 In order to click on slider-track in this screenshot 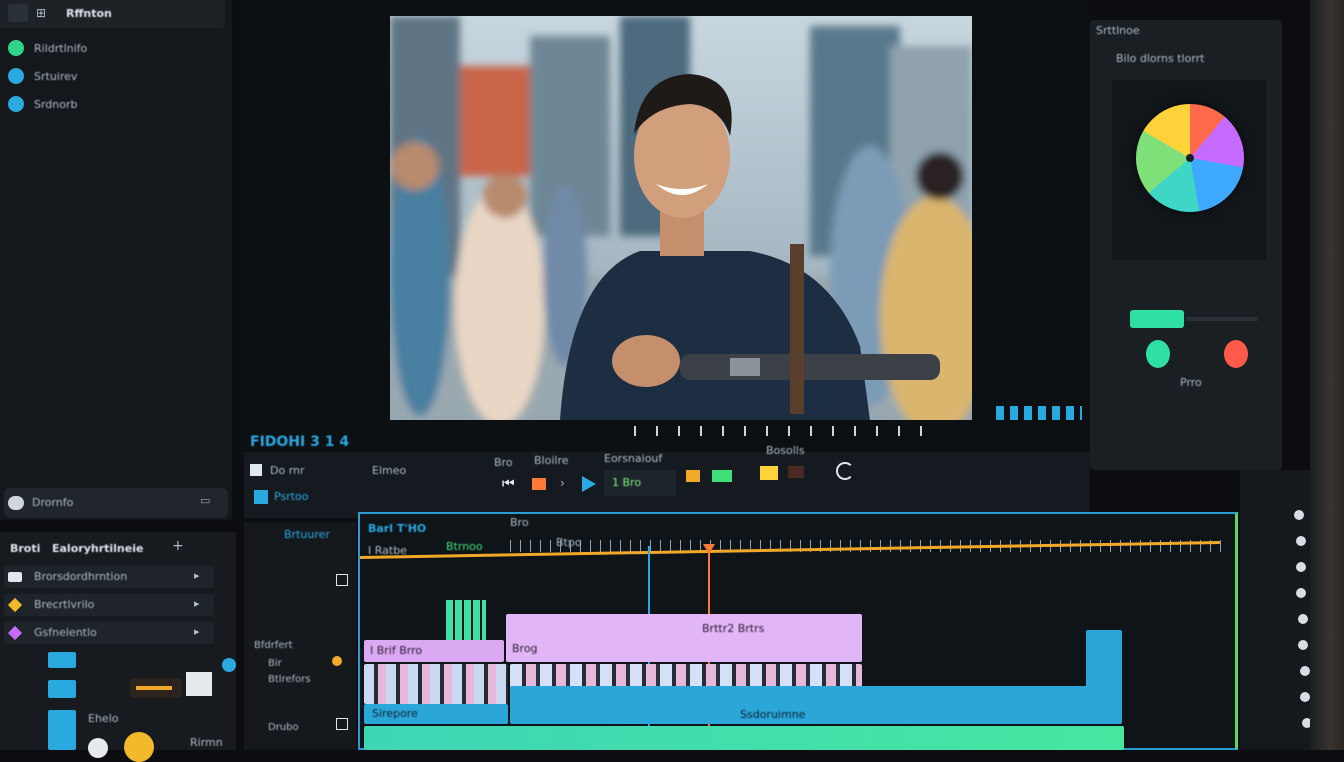, I will do `click(1222, 319)`.